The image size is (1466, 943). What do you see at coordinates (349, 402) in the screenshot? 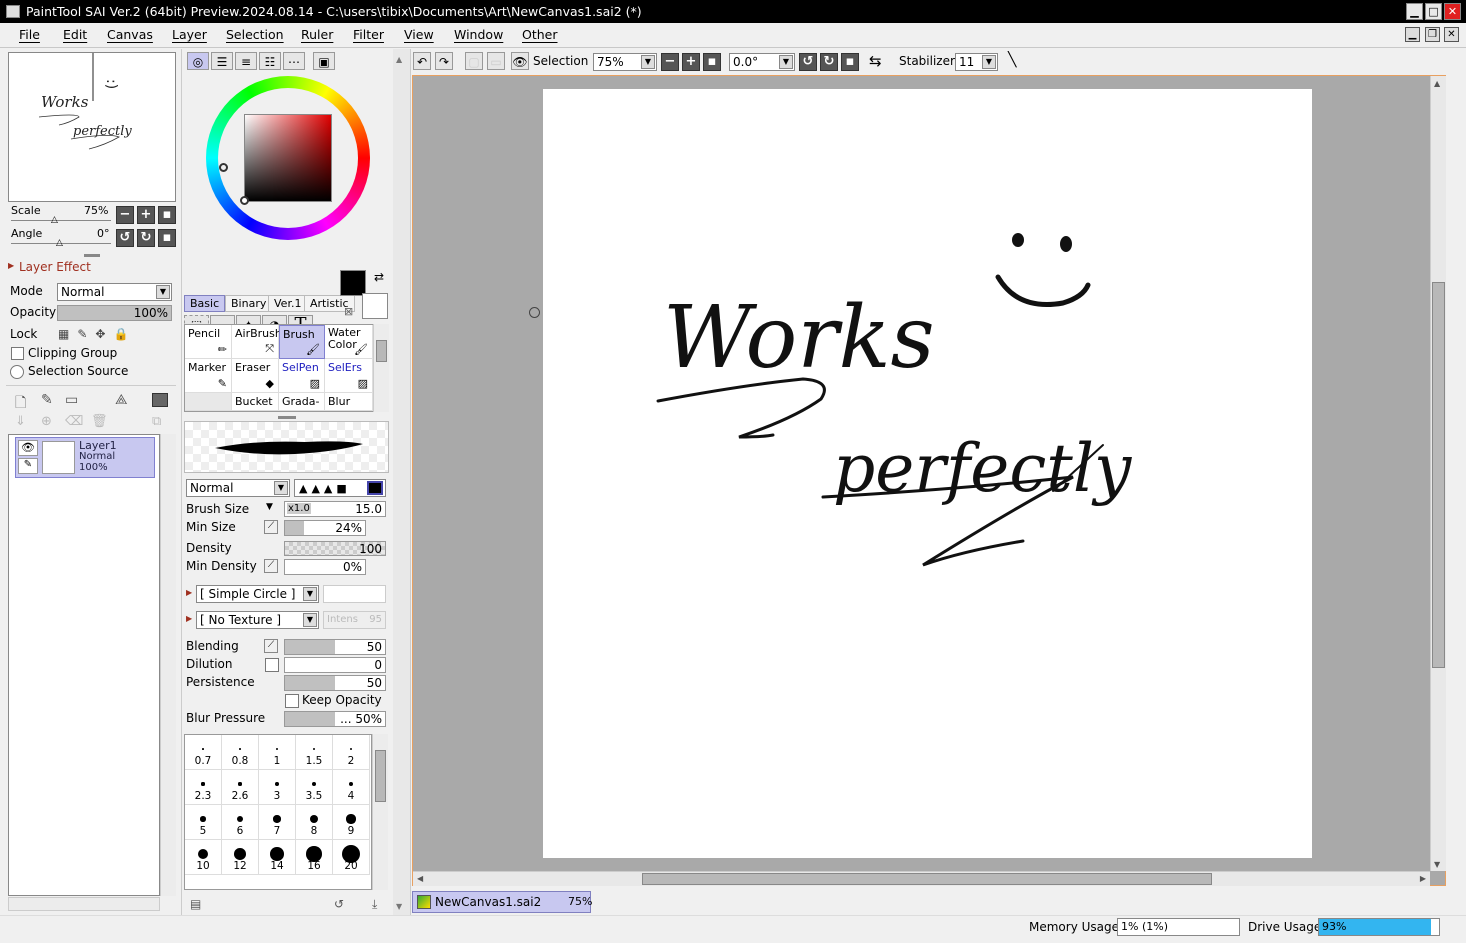
I see `tool-blur: Blur` at bounding box center [349, 402].